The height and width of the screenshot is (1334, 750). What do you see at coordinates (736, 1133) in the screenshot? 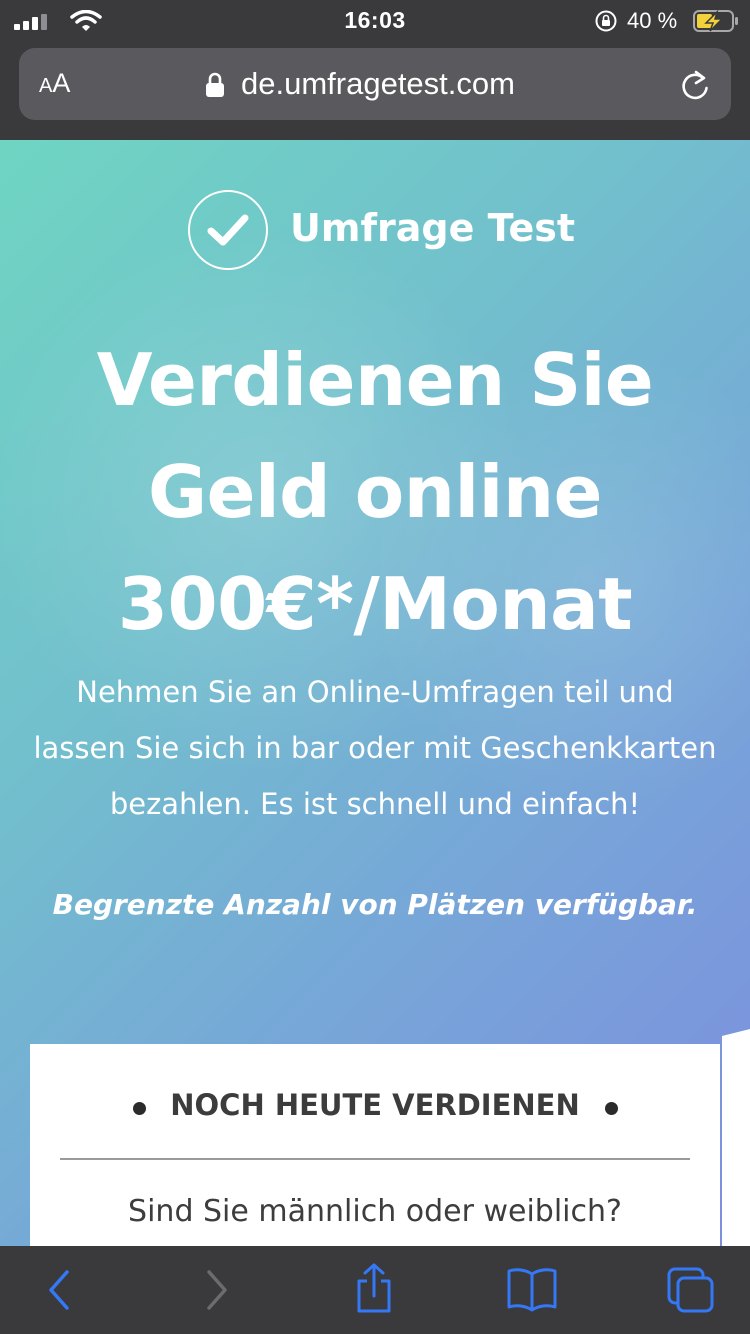
I see `card-edge-decoration` at bounding box center [736, 1133].